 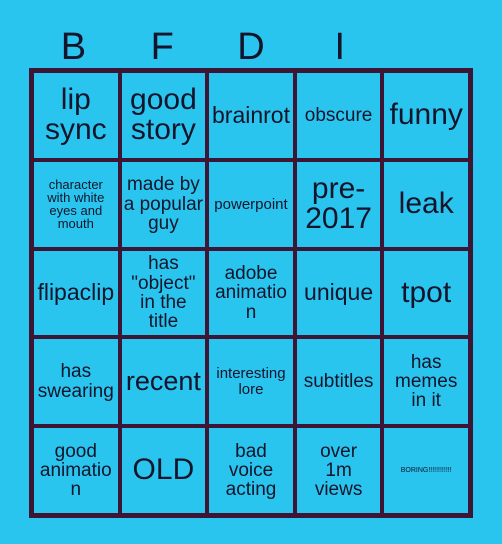 I want to click on bingo-cell-r4c1: has swearing, so click(x=76, y=382).